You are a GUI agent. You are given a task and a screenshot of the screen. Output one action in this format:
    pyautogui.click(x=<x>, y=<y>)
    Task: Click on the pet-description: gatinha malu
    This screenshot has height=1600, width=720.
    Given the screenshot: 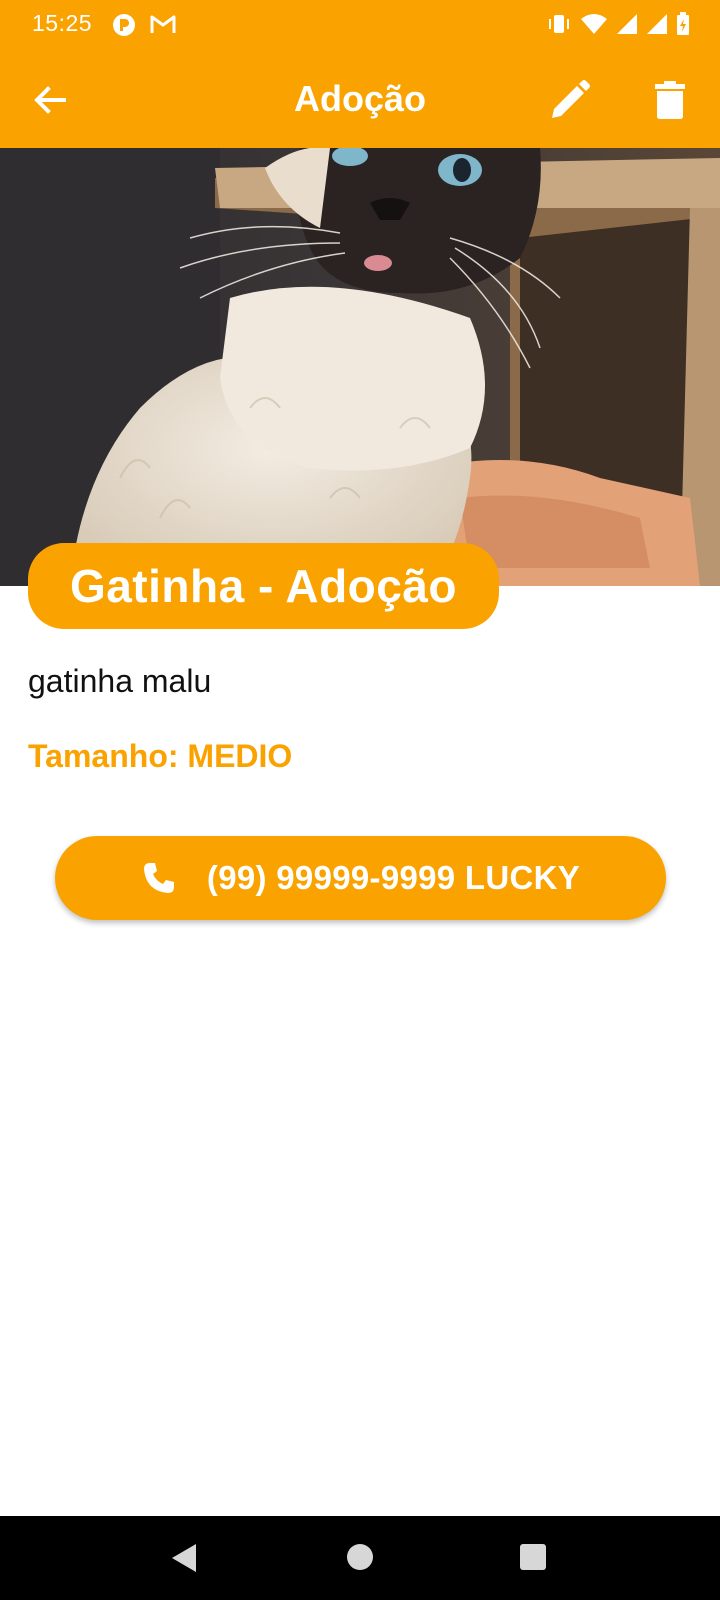 What is the action you would take?
    pyautogui.click(x=120, y=681)
    